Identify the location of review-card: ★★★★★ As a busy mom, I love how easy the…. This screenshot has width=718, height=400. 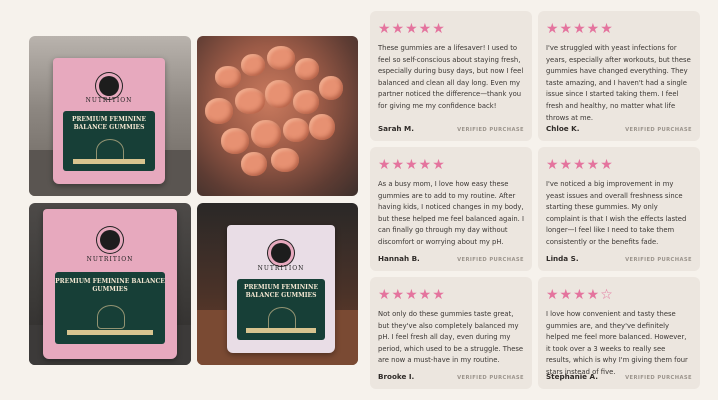
(451, 209).